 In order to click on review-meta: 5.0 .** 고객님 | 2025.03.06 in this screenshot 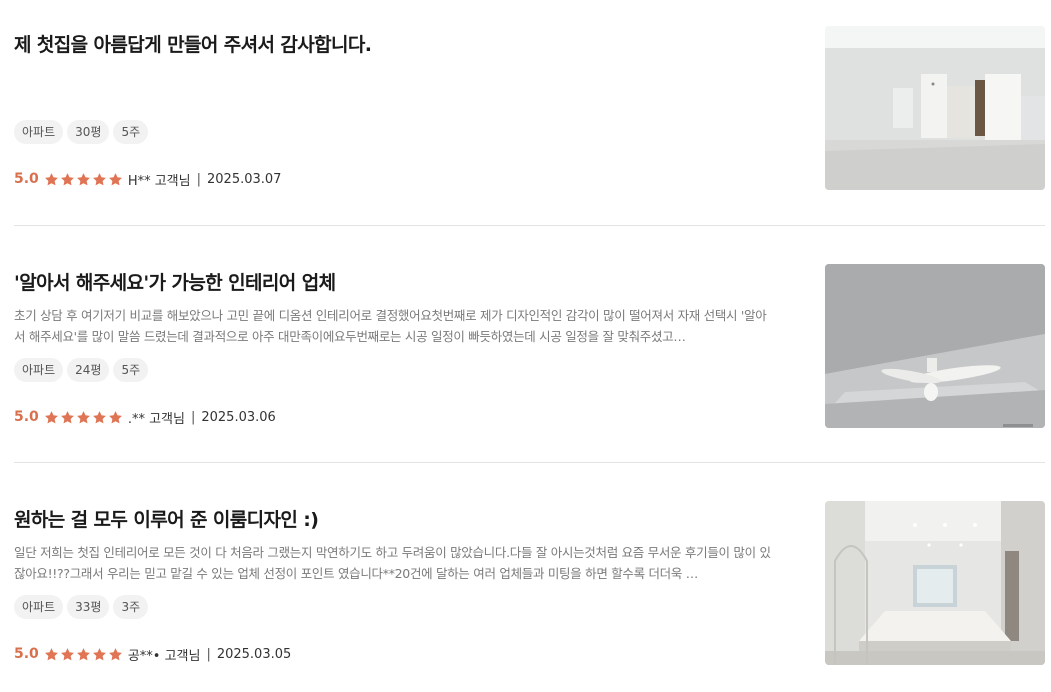, I will do `click(145, 417)`.